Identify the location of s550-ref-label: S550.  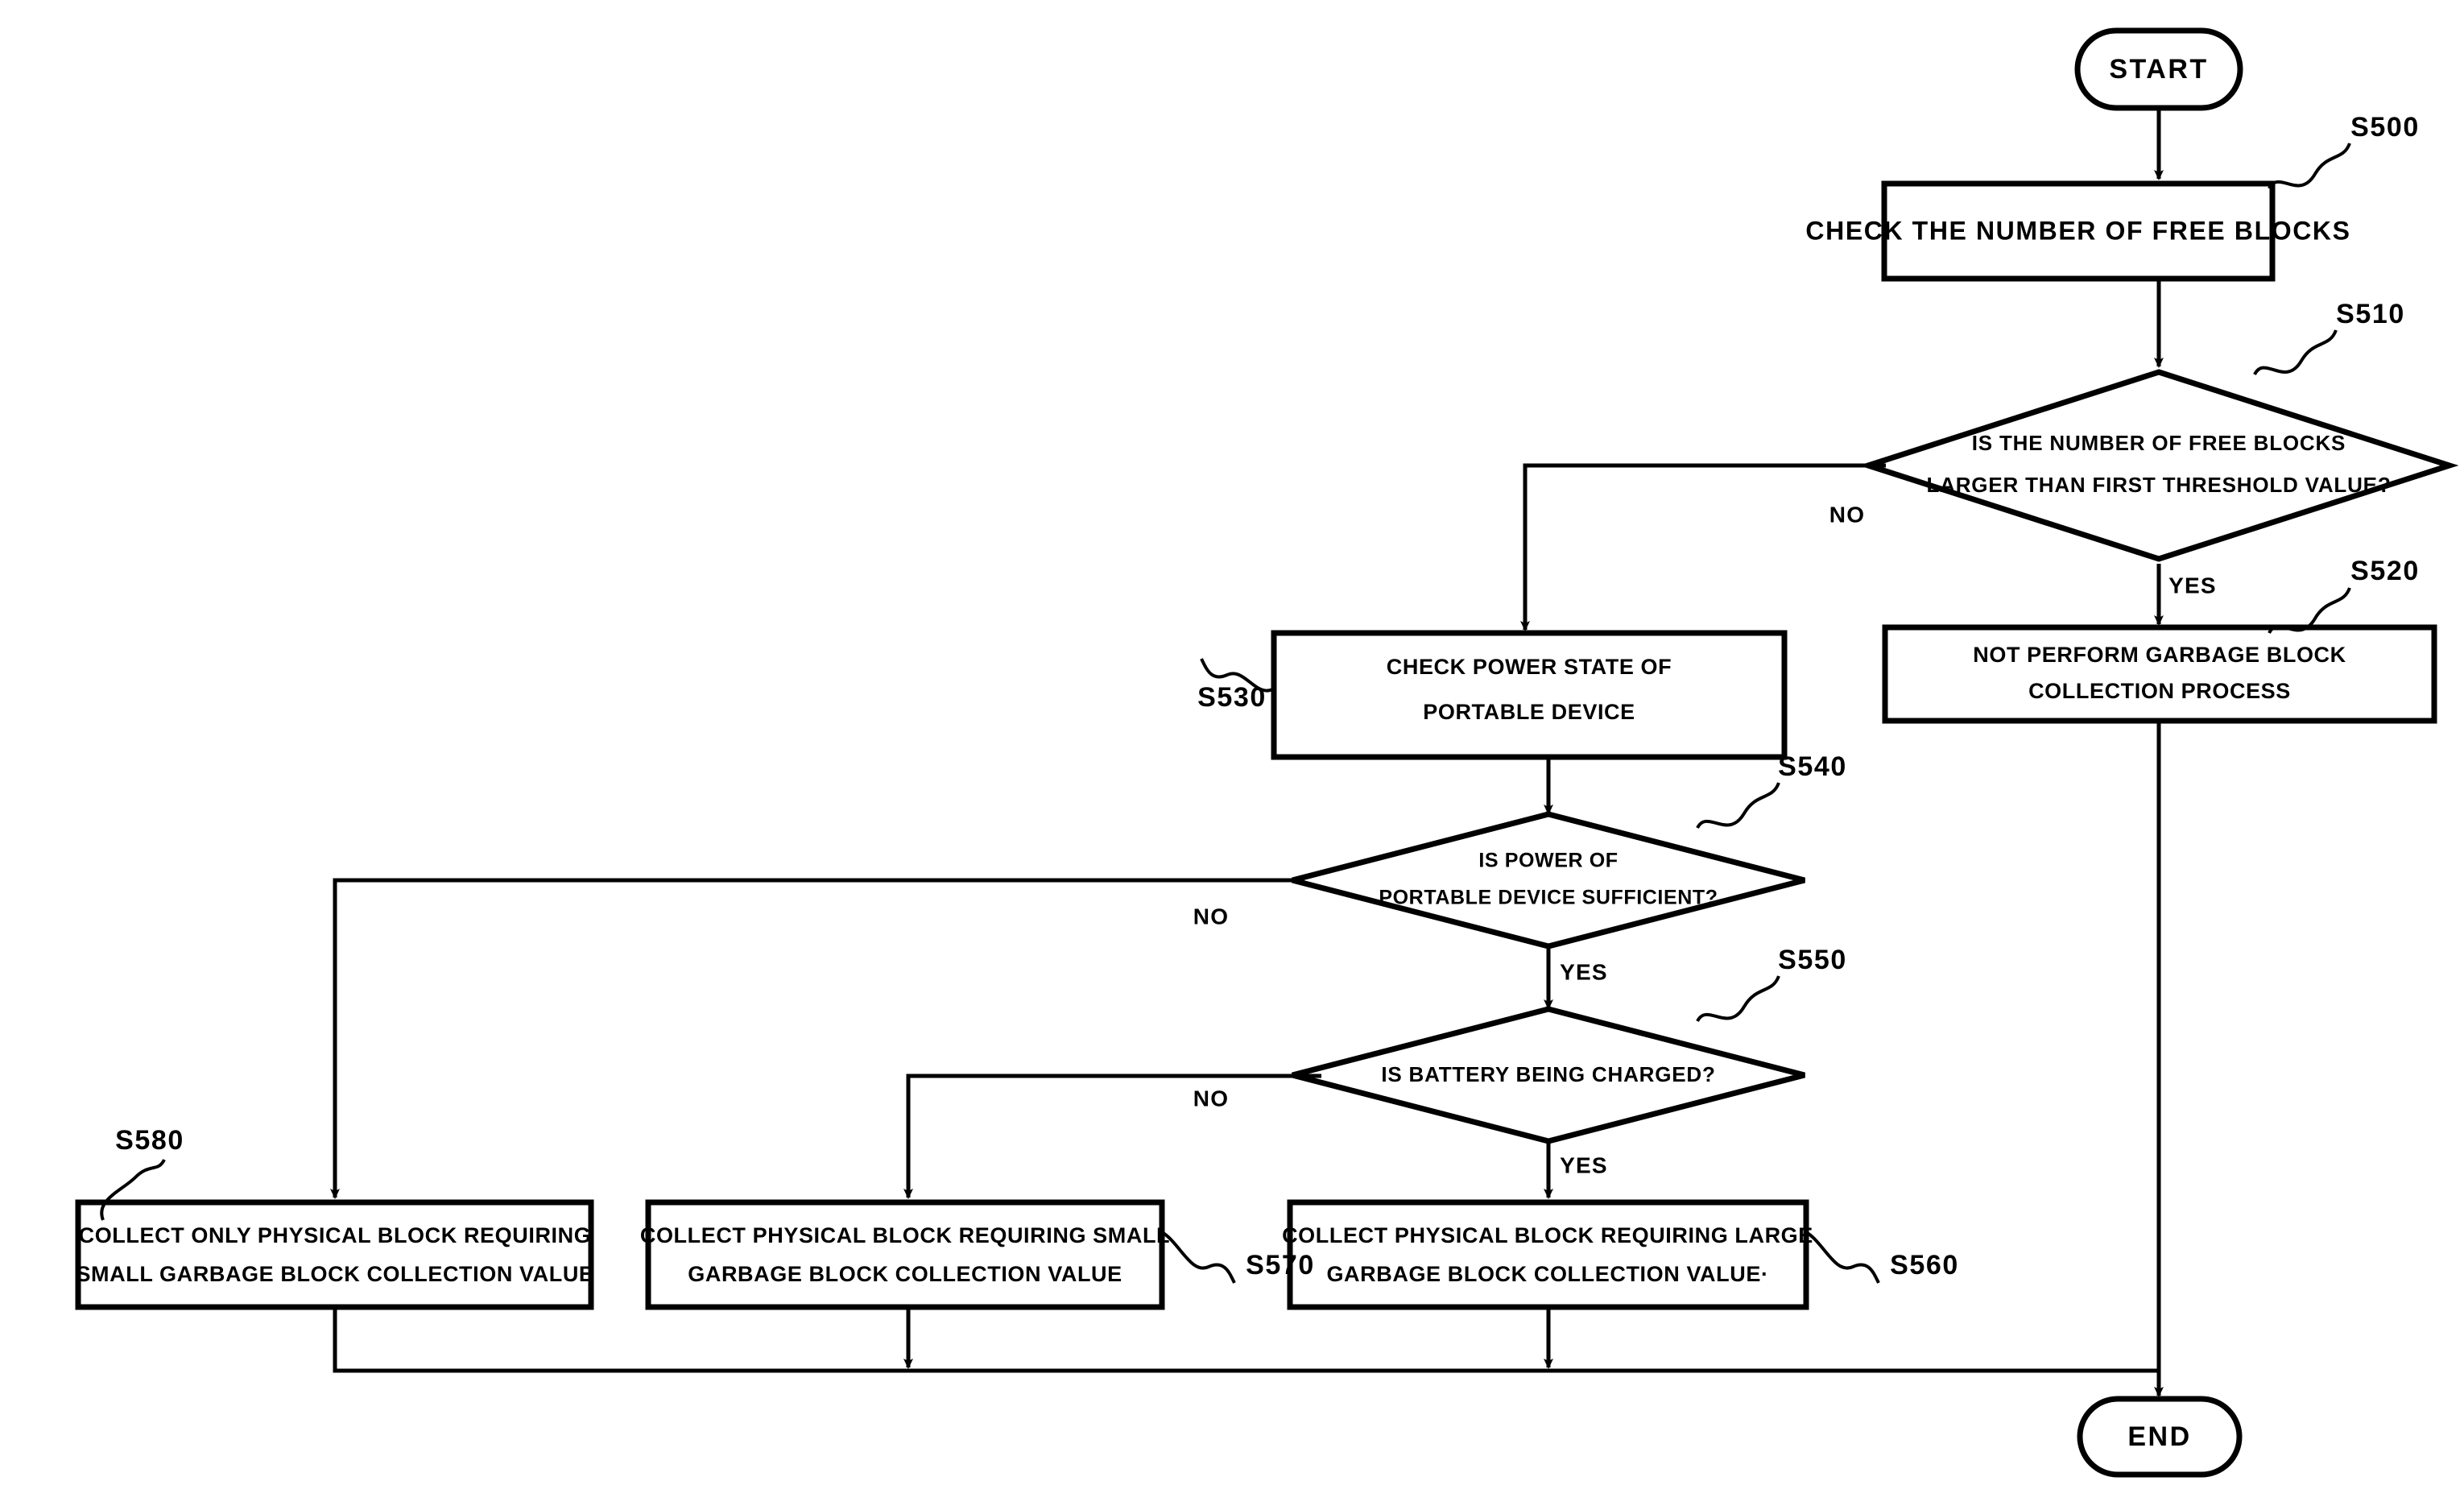
(1812, 960).